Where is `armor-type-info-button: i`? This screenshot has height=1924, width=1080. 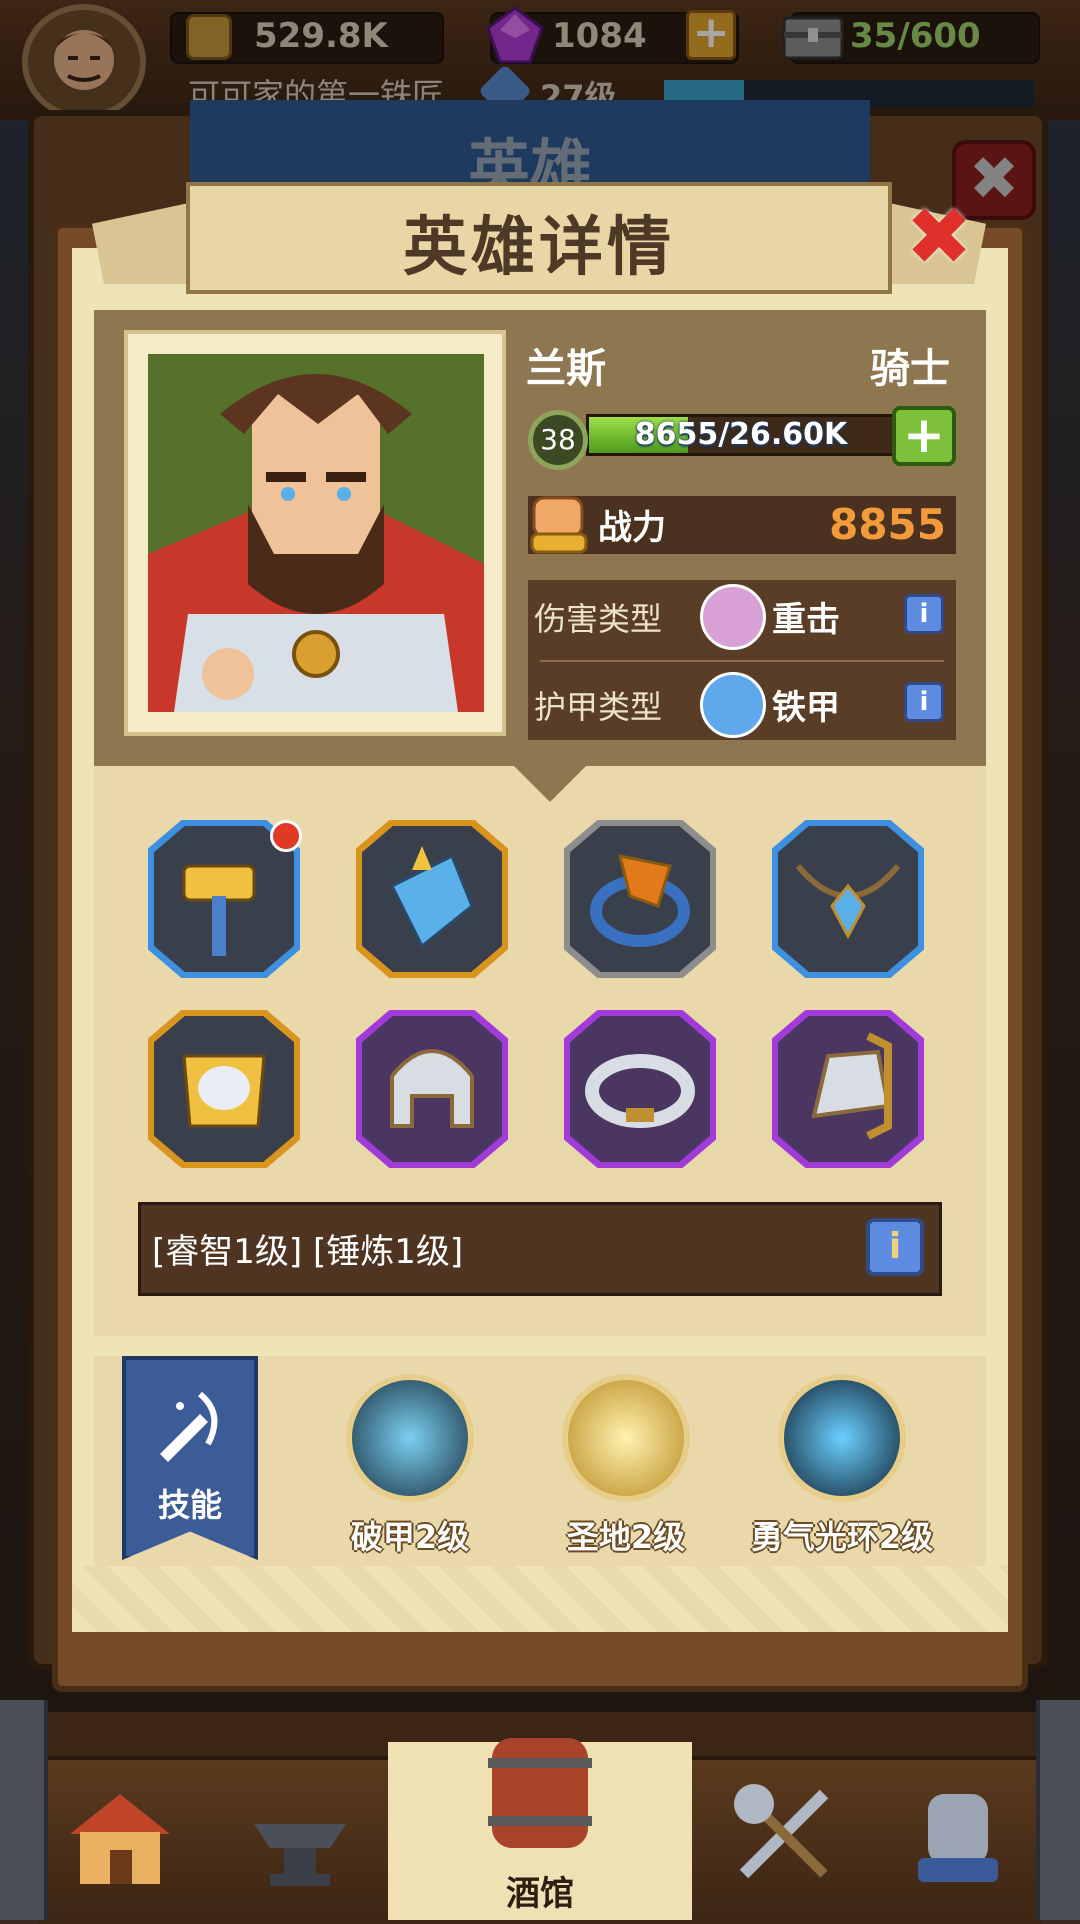 armor-type-info-button: i is located at coordinates (924, 702).